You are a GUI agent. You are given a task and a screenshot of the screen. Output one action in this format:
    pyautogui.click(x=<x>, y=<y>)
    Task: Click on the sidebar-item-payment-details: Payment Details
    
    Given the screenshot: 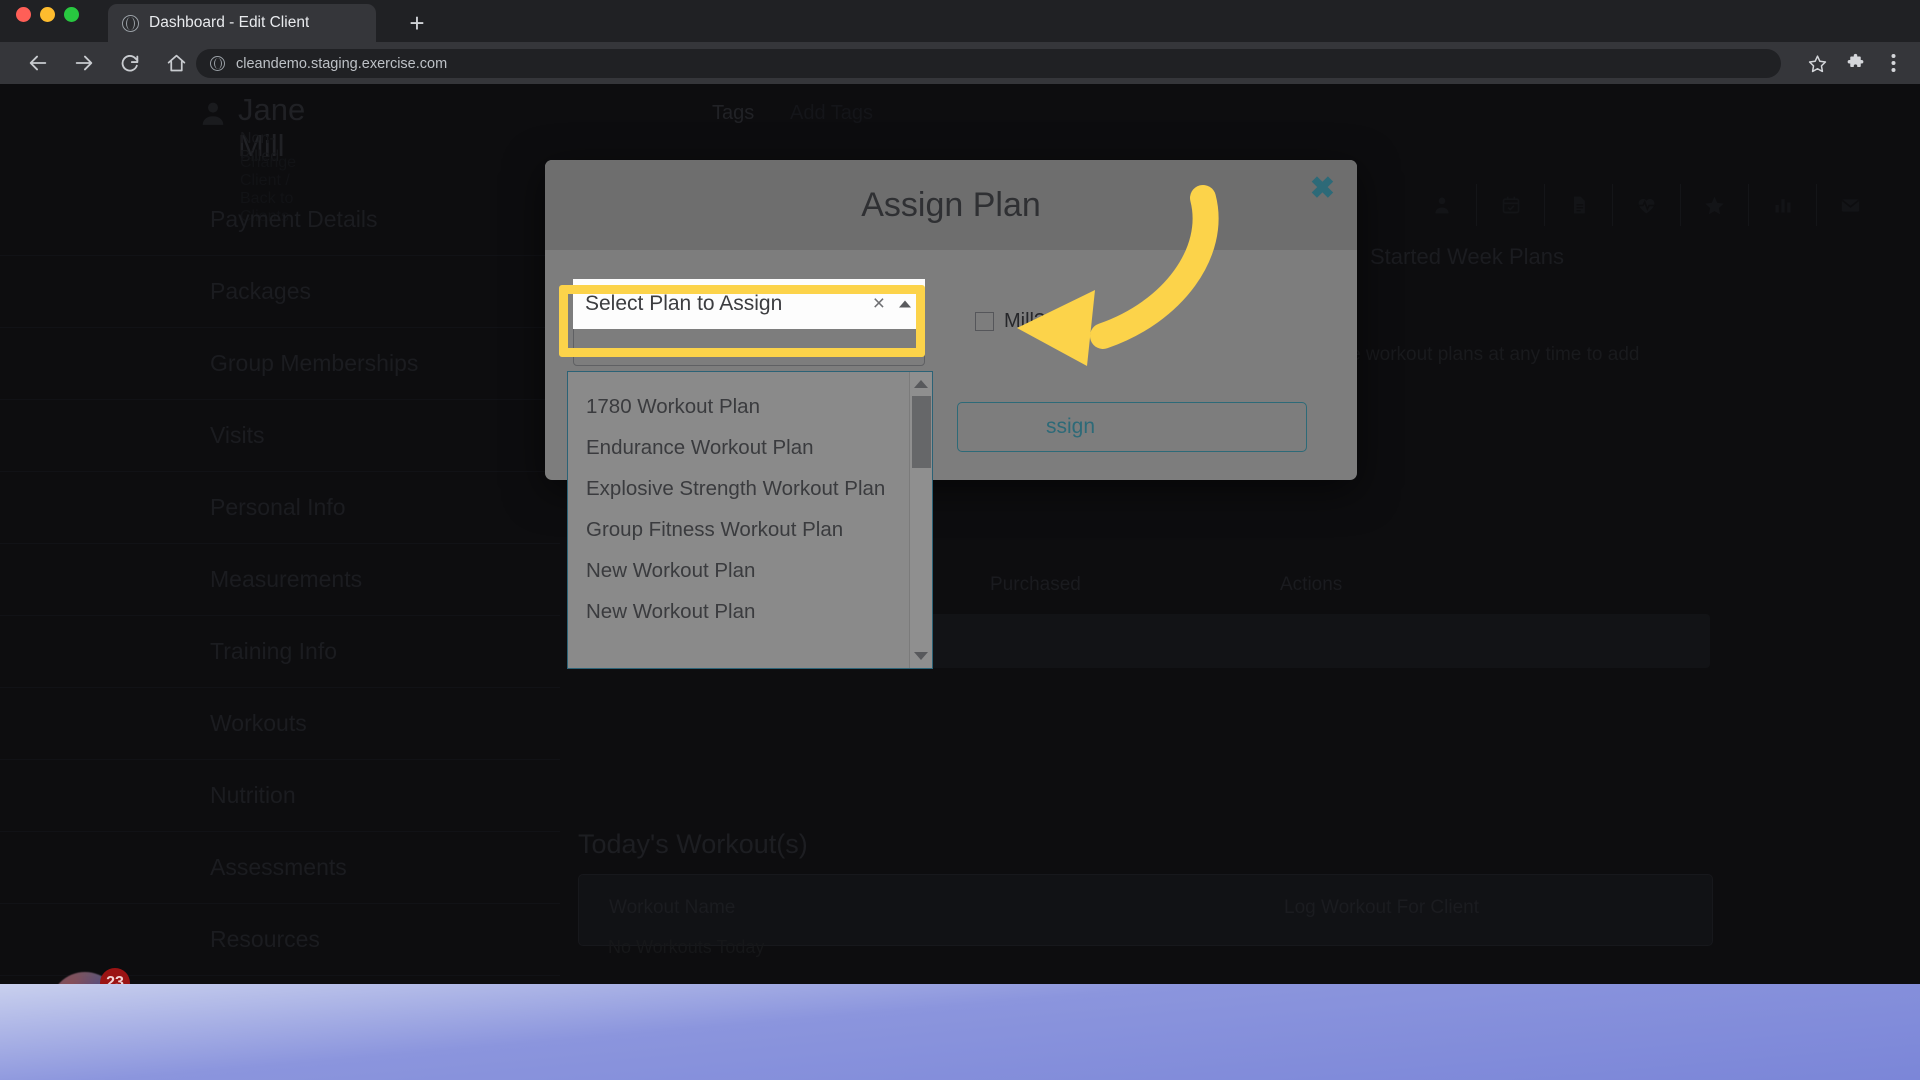 What is the action you would take?
    pyautogui.click(x=280, y=220)
    